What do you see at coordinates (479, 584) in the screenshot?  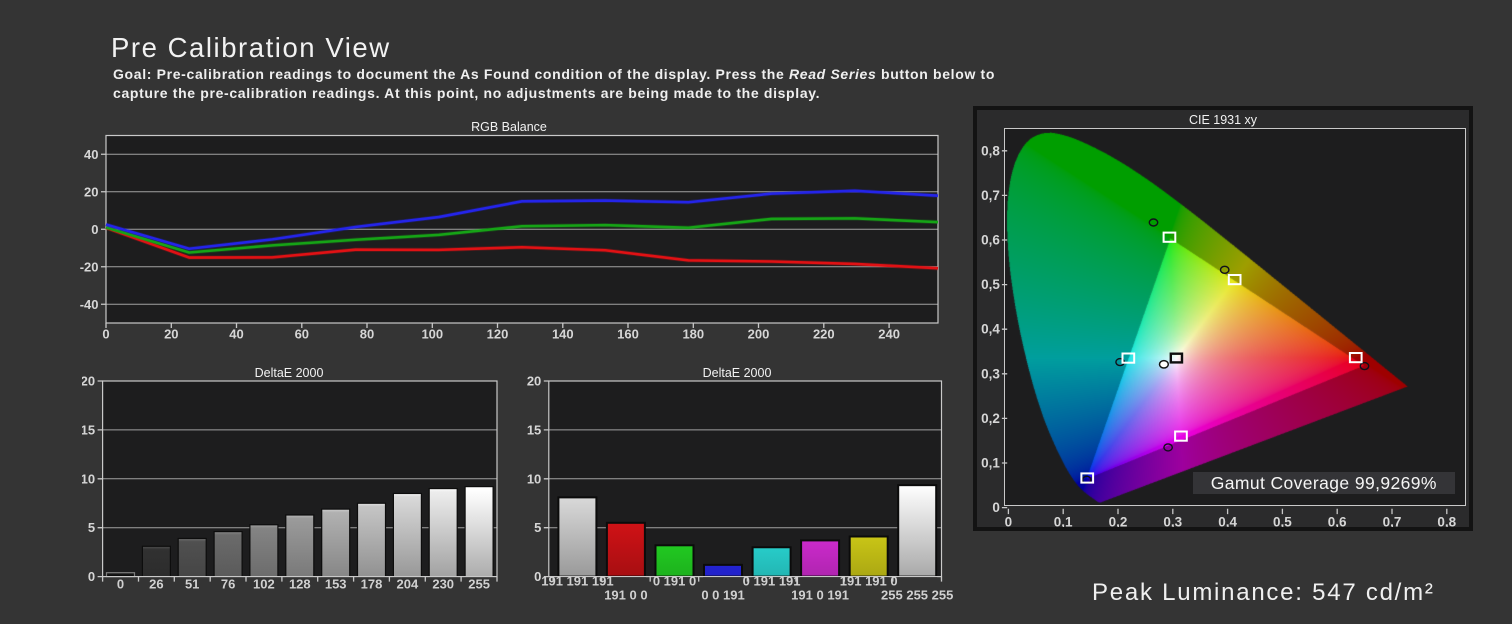 I see `svg-text: 255` at bounding box center [479, 584].